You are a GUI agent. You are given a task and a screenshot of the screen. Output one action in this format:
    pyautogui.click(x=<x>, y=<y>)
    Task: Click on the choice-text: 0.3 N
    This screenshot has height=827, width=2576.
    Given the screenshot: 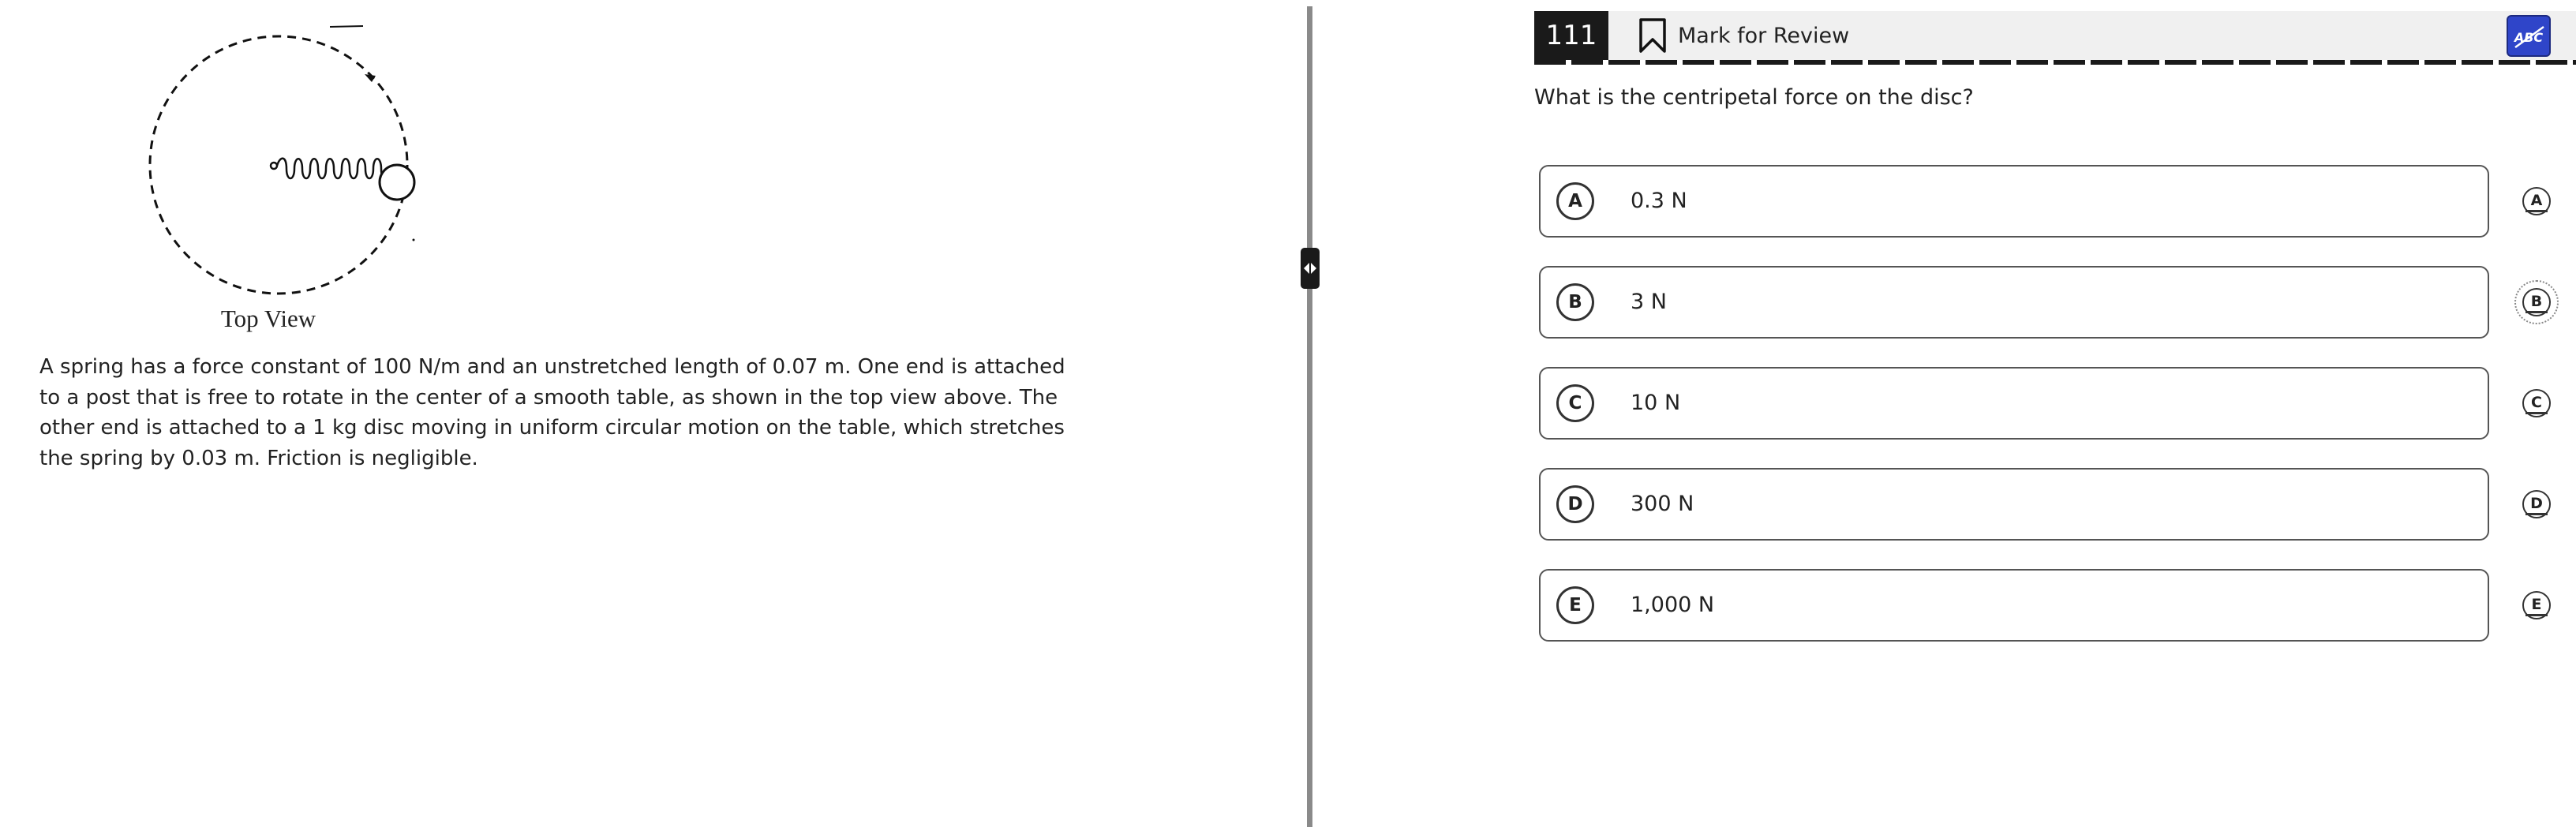 What is the action you would take?
    pyautogui.click(x=1659, y=201)
    